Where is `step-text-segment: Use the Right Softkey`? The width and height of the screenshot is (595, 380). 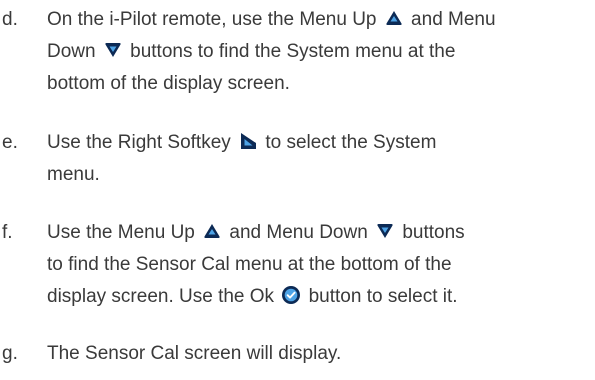
step-text-segment: Use the Right Softkey is located at coordinates (142, 142).